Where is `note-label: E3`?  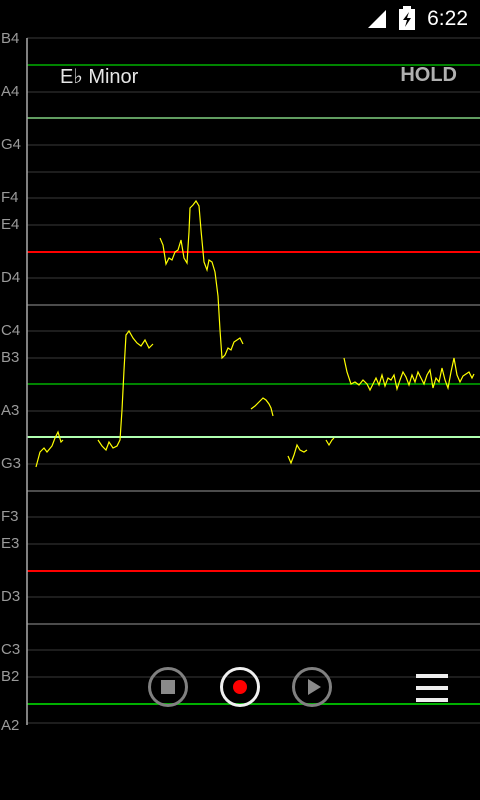
note-label: E3 is located at coordinates (10, 543).